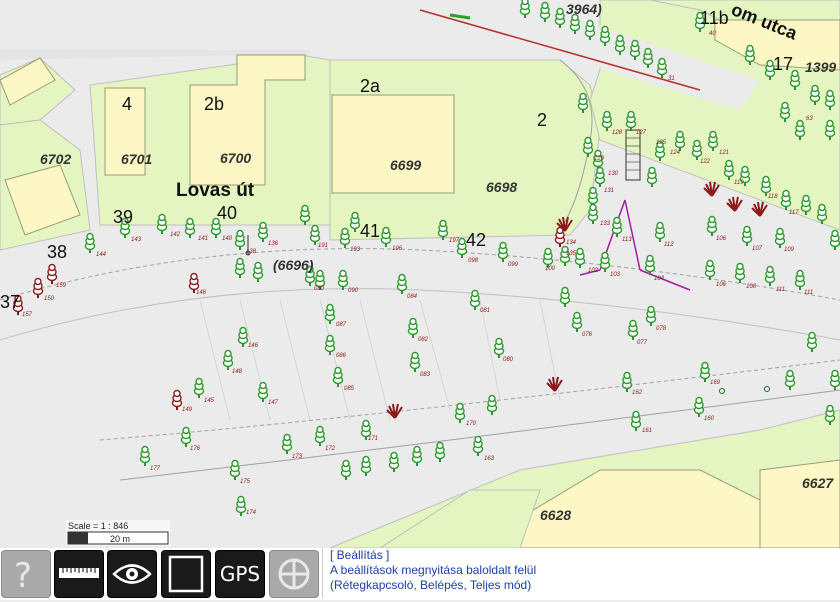  I want to click on svg-text: 37, so click(10, 302).